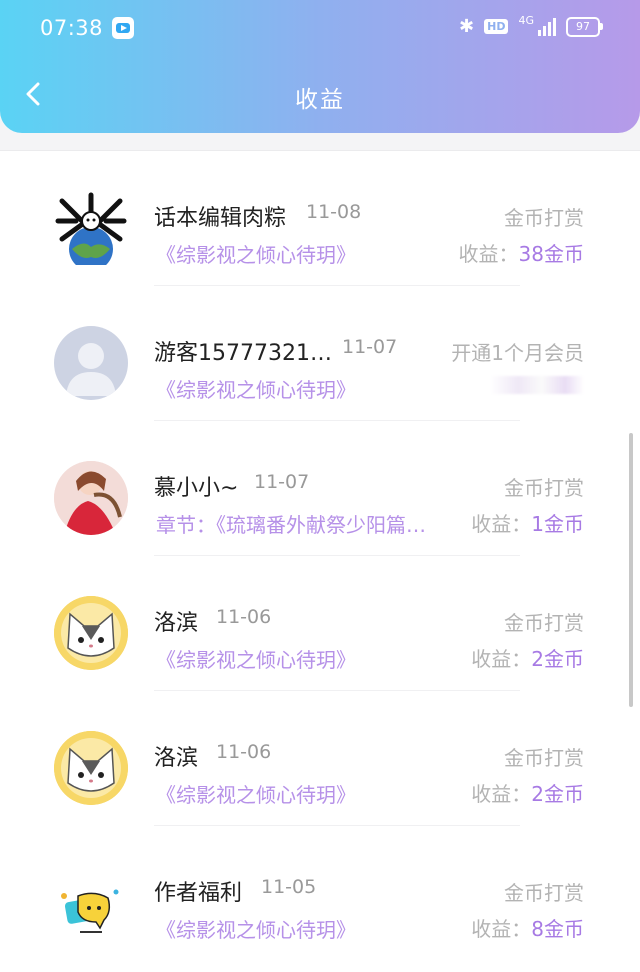 Image resolution: width=640 pixels, height=972 pixels. What do you see at coordinates (467, 26) in the screenshot?
I see `bluetooth-icon: ✱` at bounding box center [467, 26].